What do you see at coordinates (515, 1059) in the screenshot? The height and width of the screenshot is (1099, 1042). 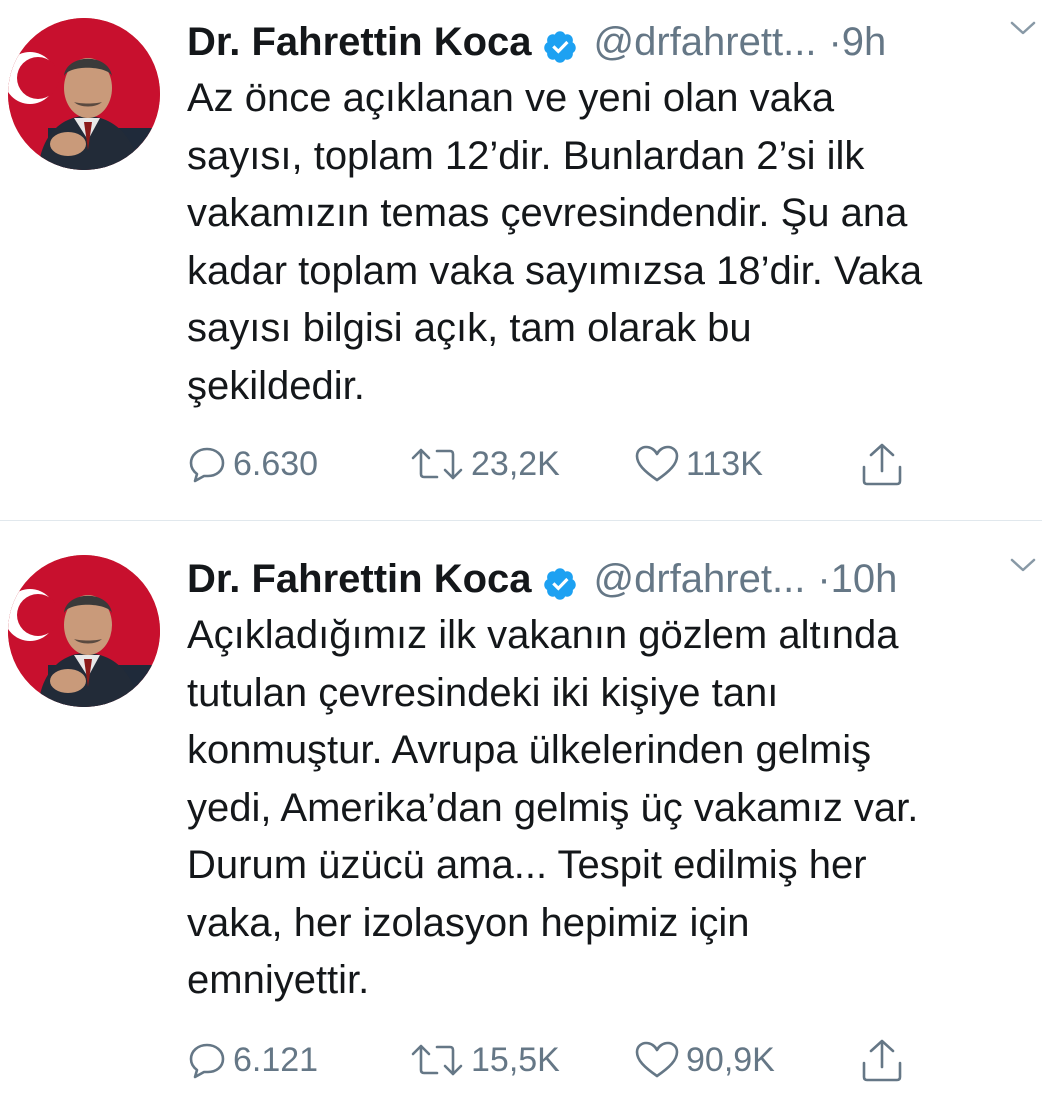 I see `retweet-count: 15,5K` at bounding box center [515, 1059].